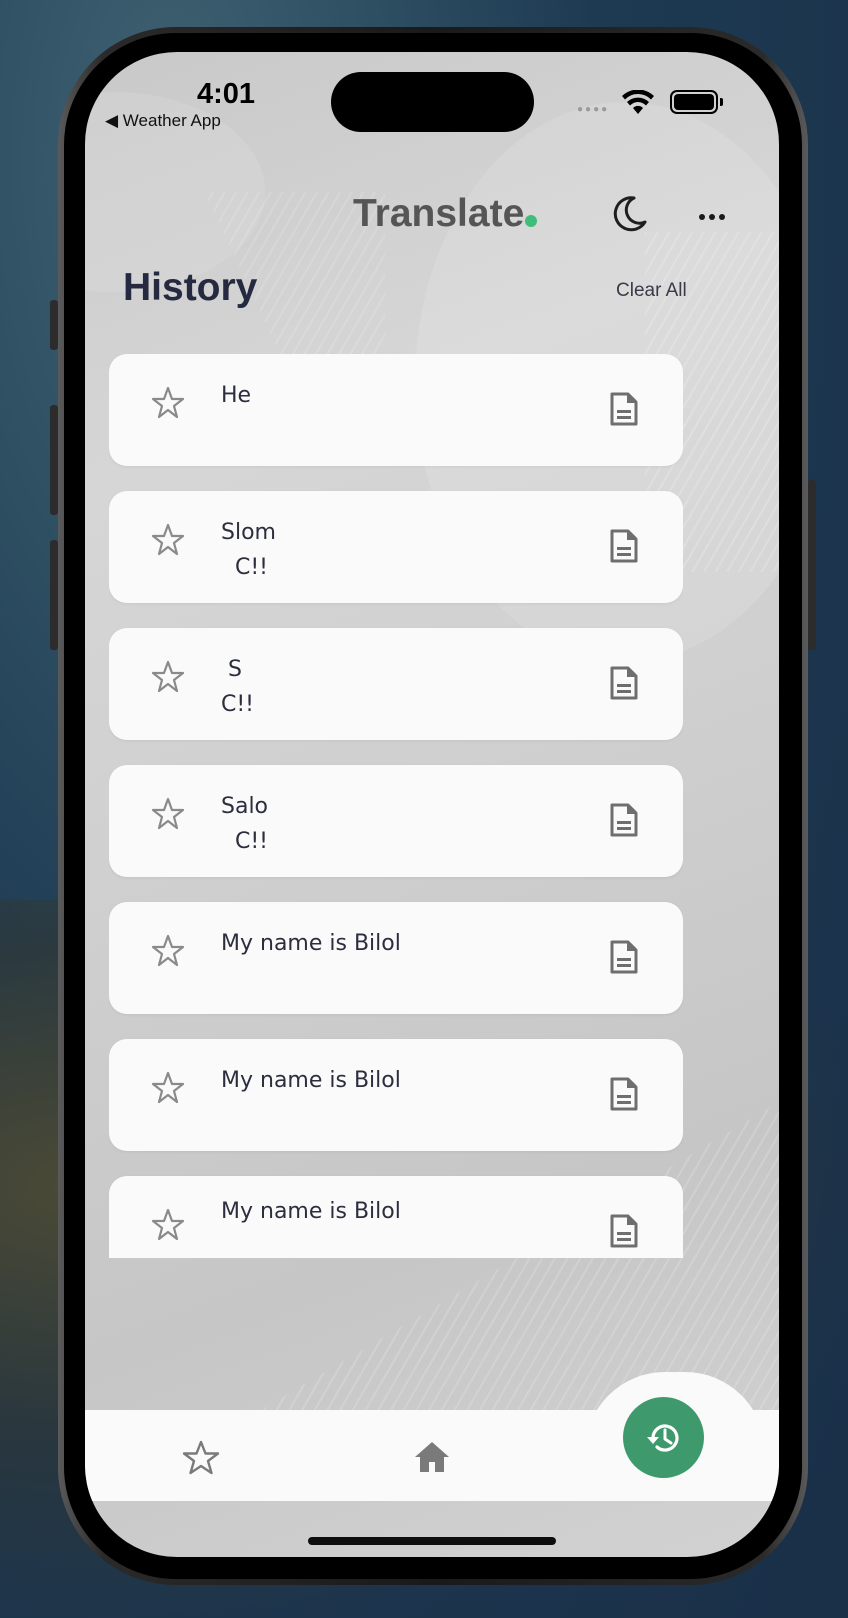 This screenshot has height=1618, width=848. I want to click on volume-up-button, so click(54, 460).